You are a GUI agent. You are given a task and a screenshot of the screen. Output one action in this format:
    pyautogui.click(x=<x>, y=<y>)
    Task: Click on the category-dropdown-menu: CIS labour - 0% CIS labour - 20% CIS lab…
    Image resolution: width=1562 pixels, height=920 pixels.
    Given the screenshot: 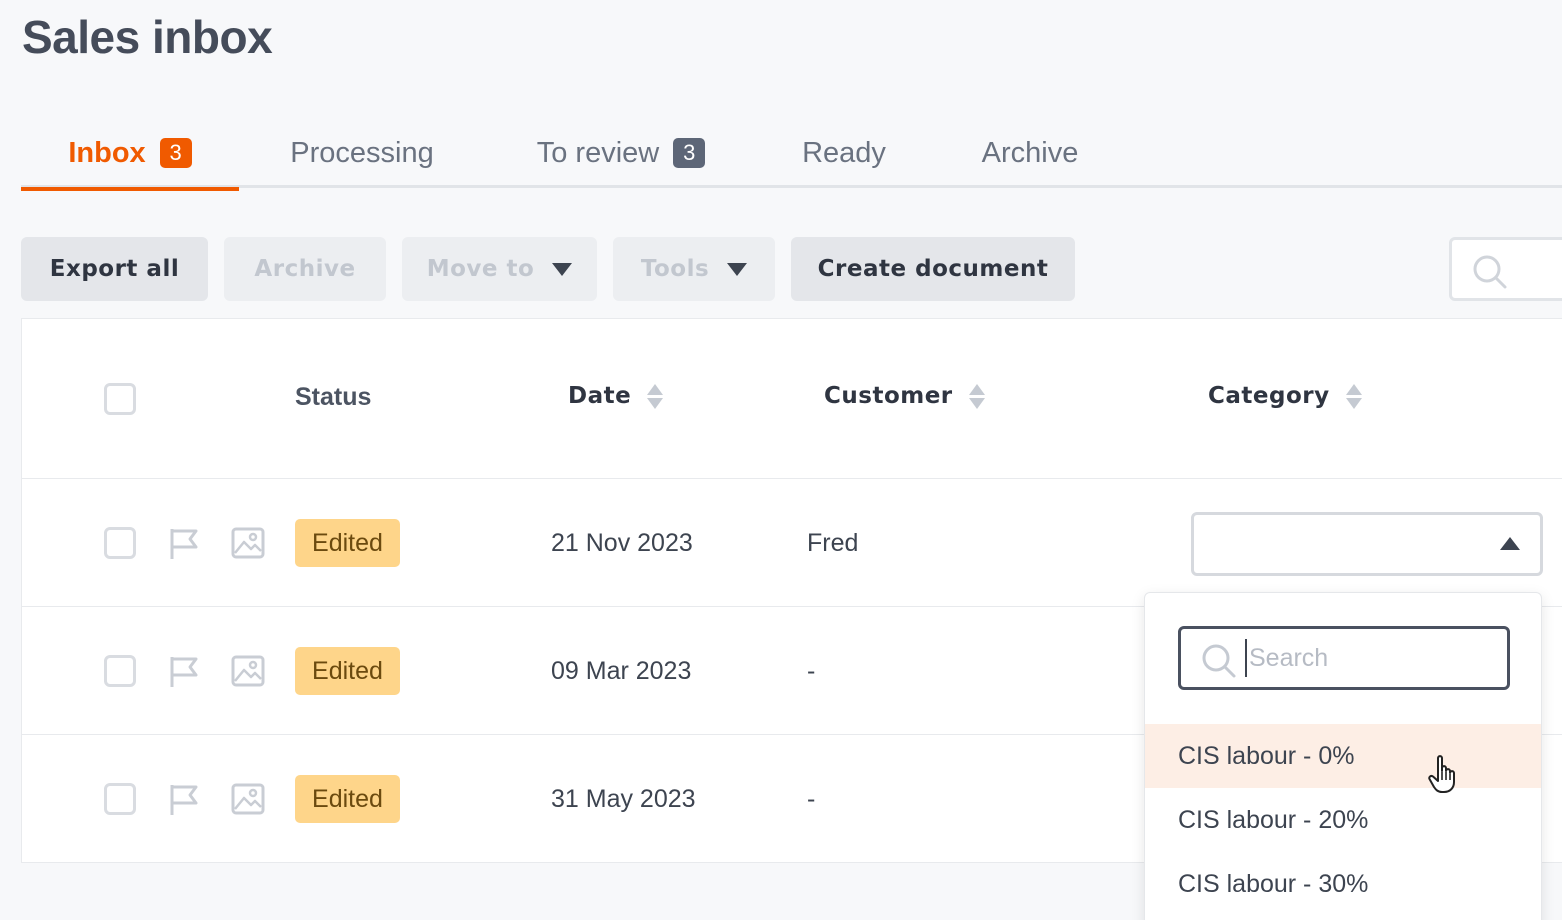 What is the action you would take?
    pyautogui.click(x=1343, y=756)
    